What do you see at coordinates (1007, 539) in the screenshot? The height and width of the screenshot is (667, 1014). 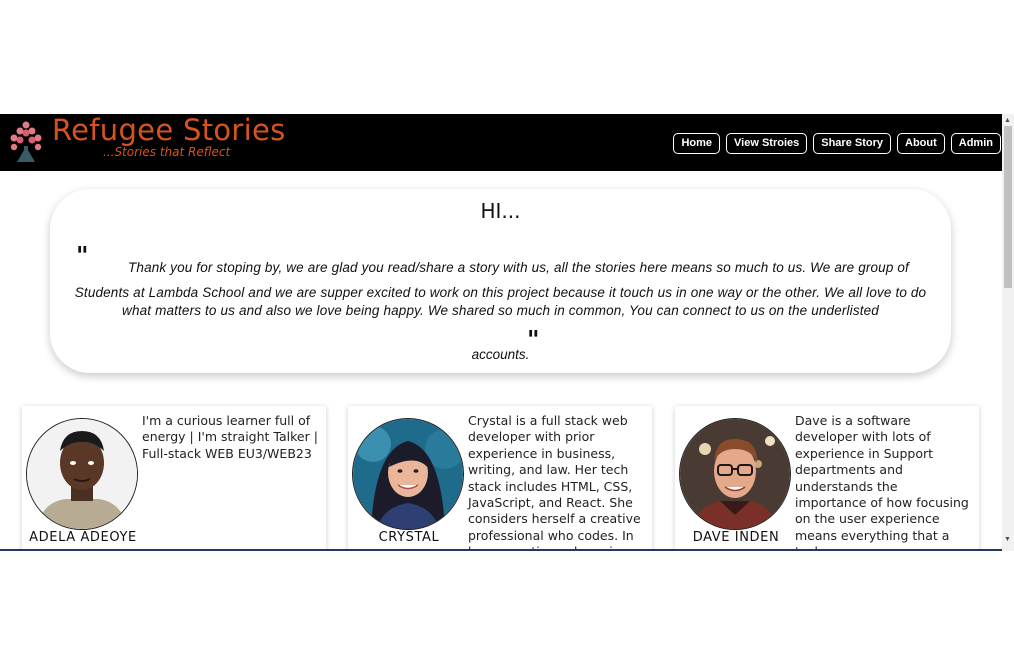 I see `arrow-down-icon: ▼` at bounding box center [1007, 539].